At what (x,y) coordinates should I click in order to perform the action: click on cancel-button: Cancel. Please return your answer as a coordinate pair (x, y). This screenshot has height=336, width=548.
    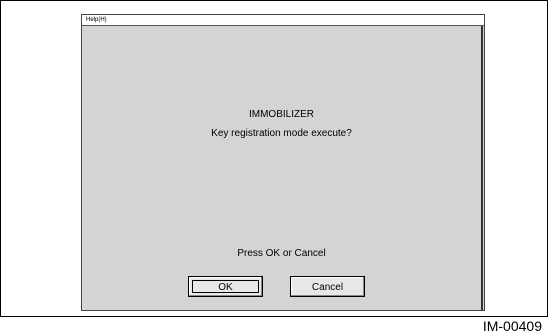
    Looking at the image, I should click on (327, 286).